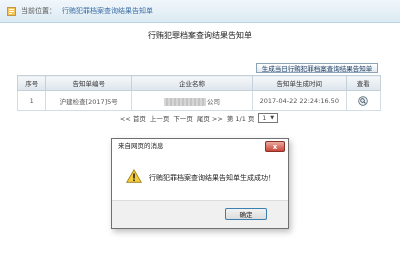  What do you see at coordinates (213, 101) in the screenshot?
I see `company-suffix: 公司` at bounding box center [213, 101].